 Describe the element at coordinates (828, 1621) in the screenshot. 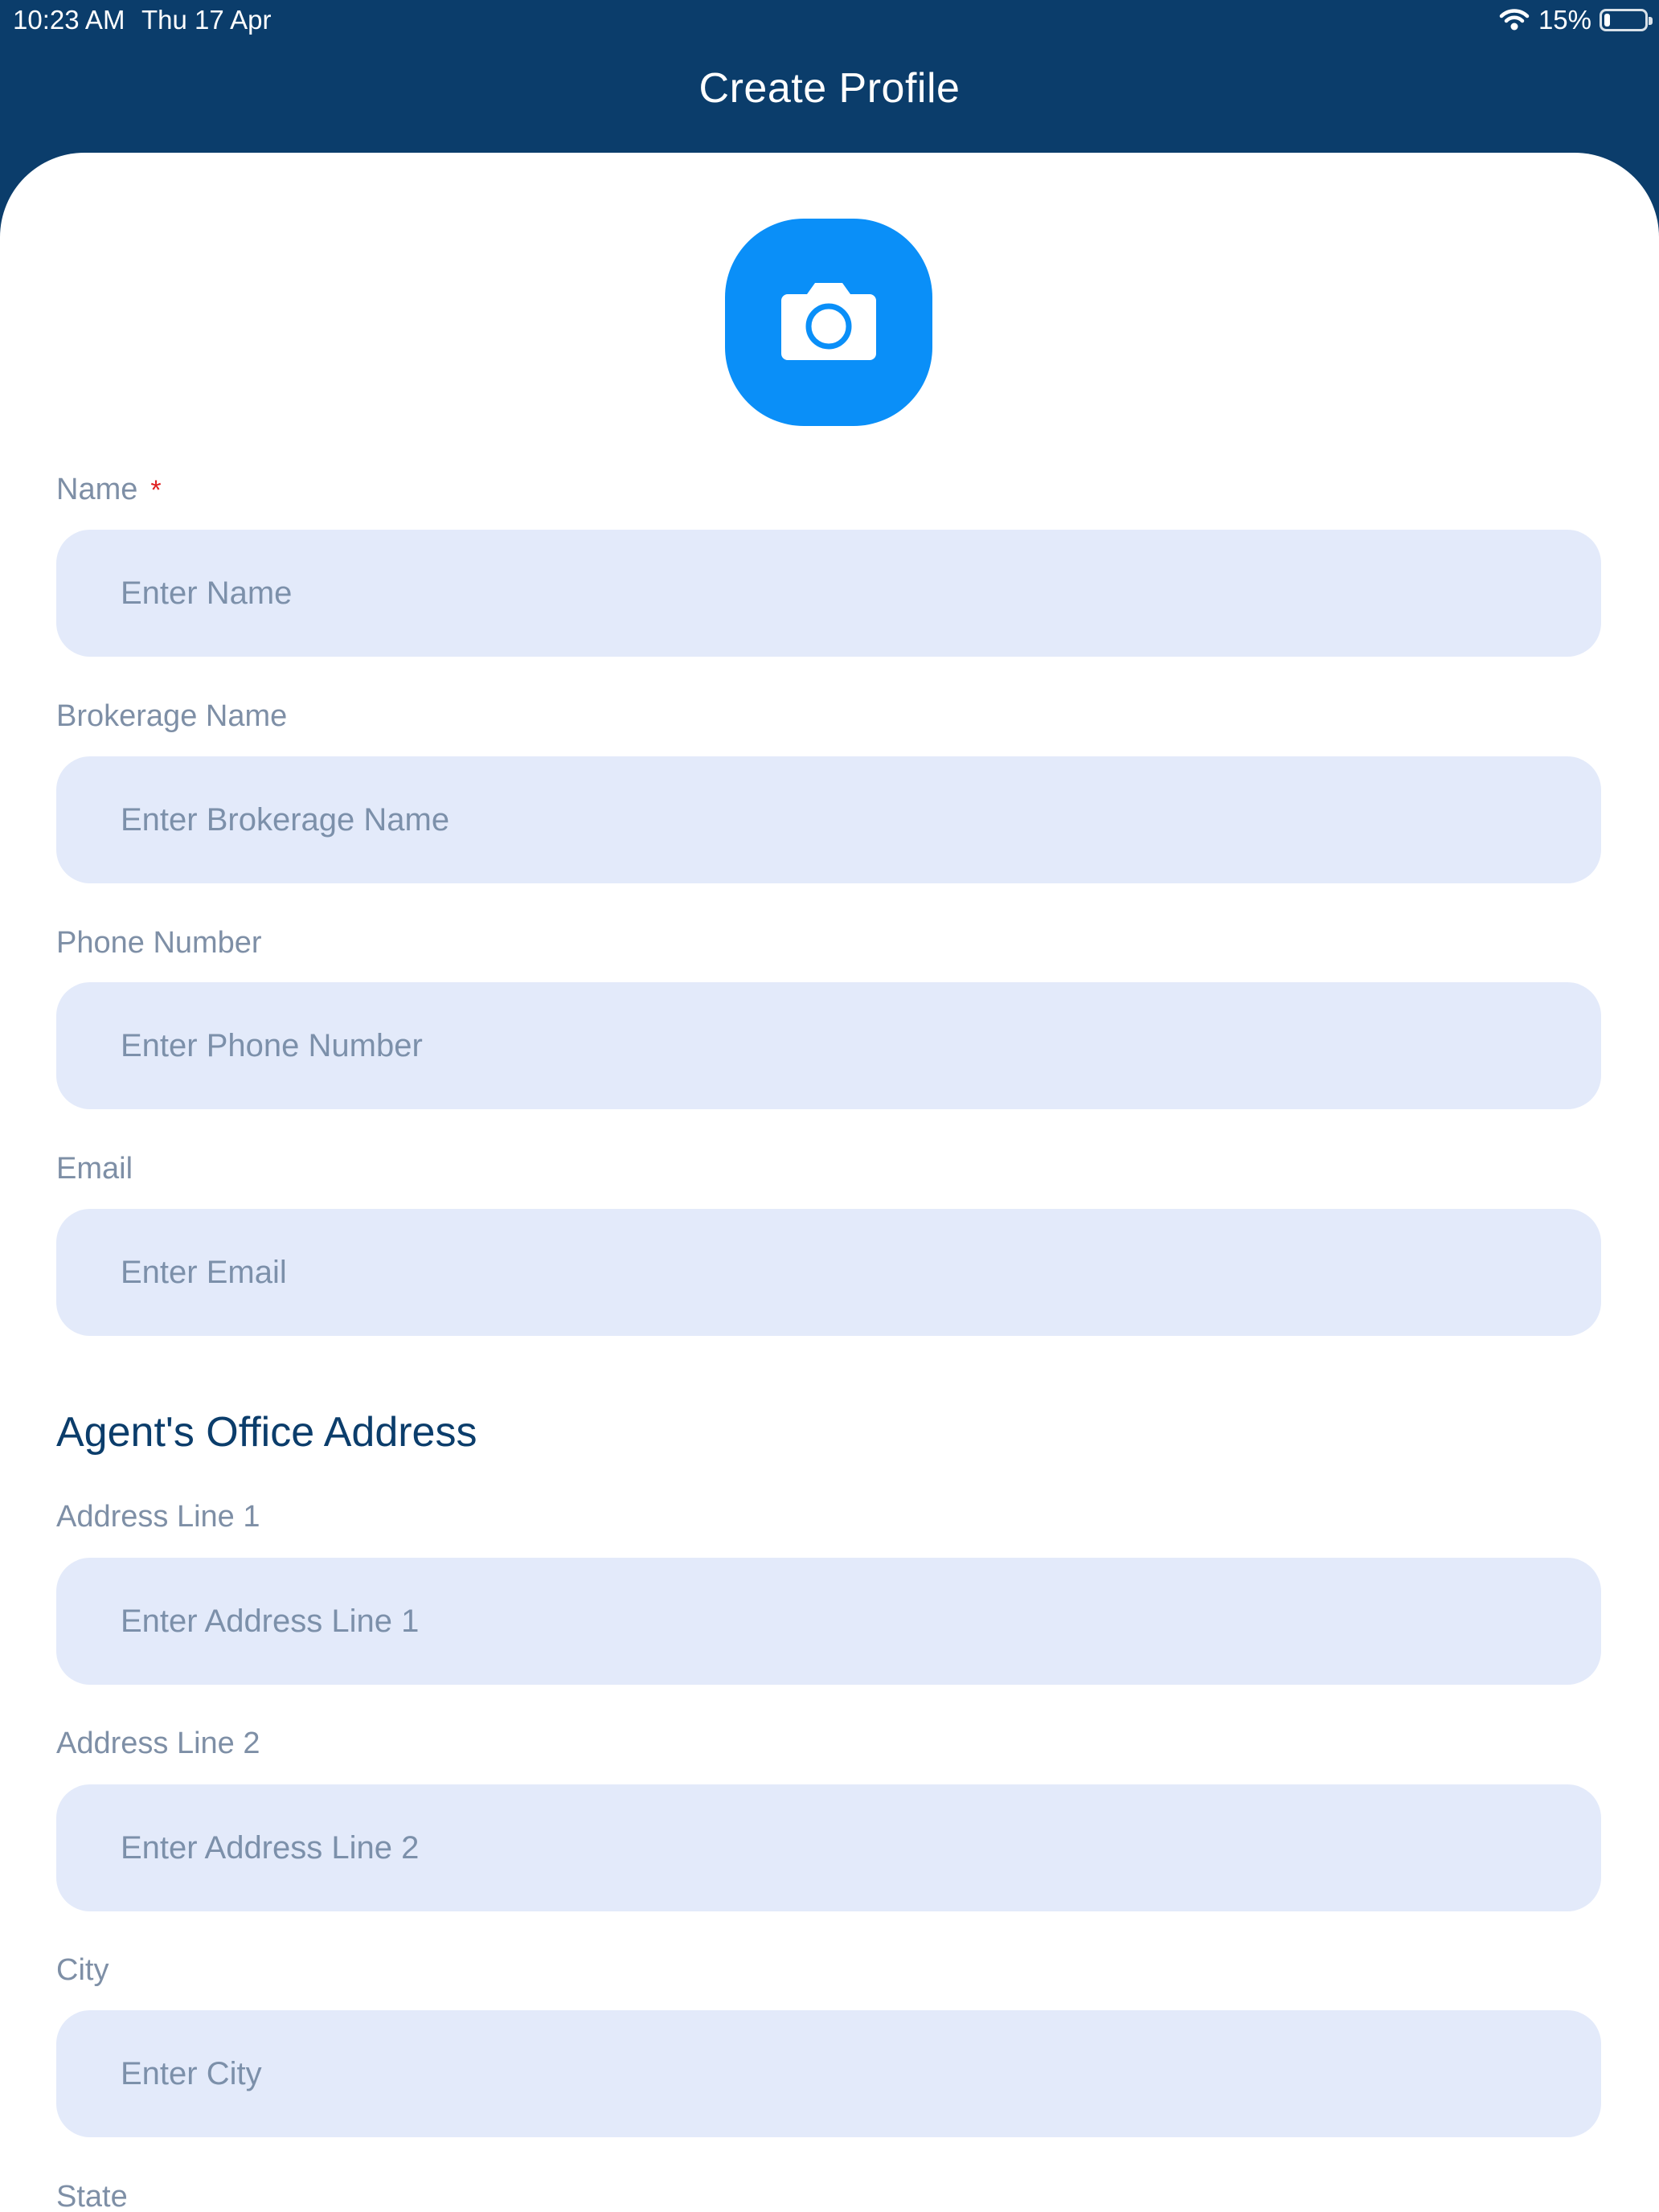

I see `address-line-1-input` at that location.